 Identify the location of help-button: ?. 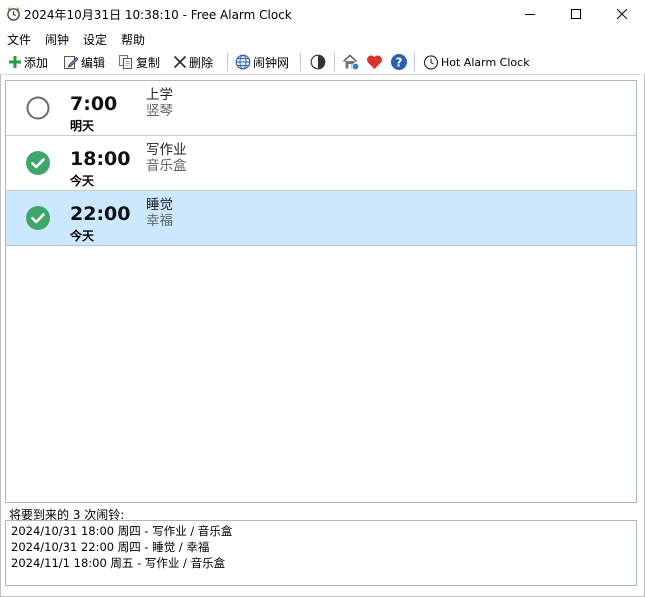
(400, 62).